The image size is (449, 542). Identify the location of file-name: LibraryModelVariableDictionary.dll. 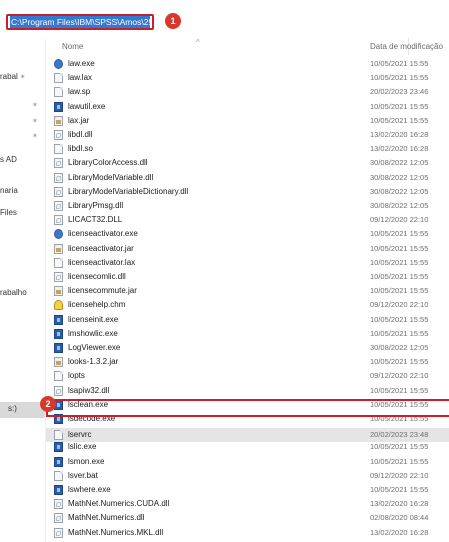
(128, 191).